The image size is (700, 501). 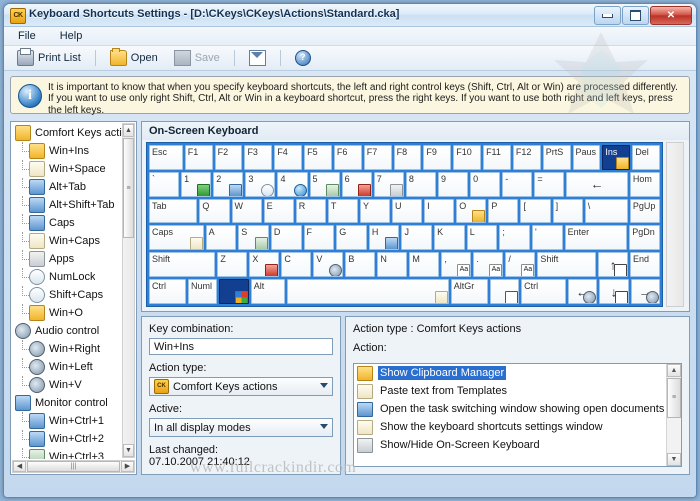 What do you see at coordinates (246, 211) in the screenshot?
I see `key-w: W` at bounding box center [246, 211].